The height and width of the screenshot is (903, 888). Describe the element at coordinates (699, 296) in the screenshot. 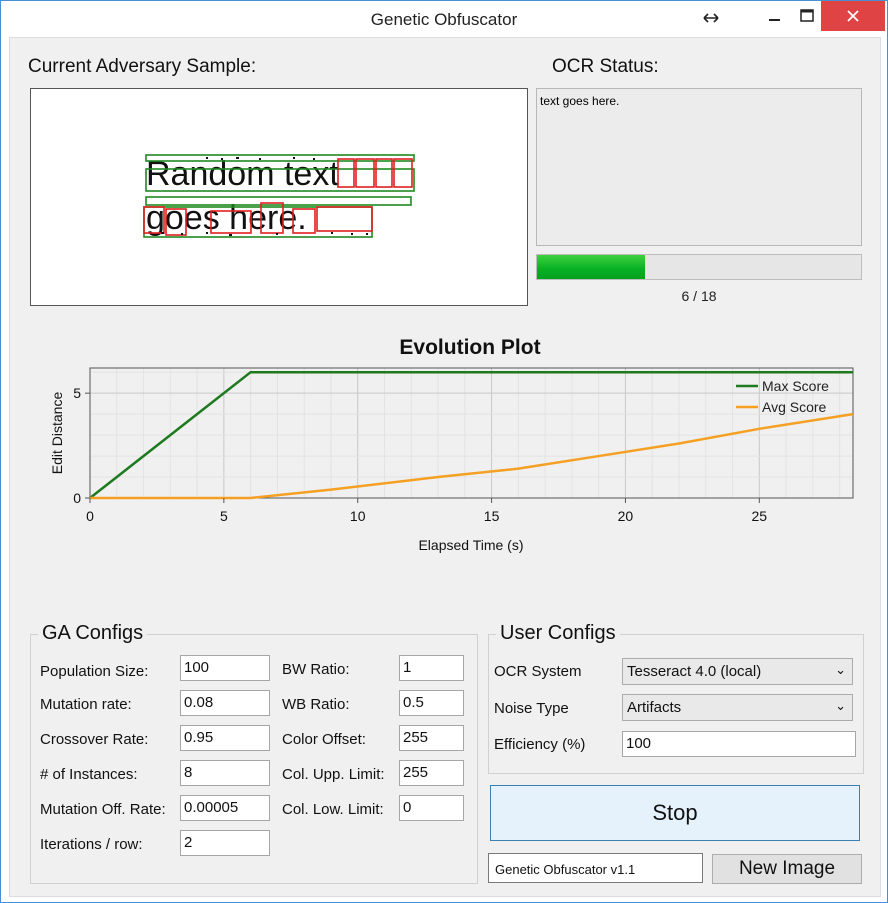

I see `progress-text: 6 / 18` at that location.